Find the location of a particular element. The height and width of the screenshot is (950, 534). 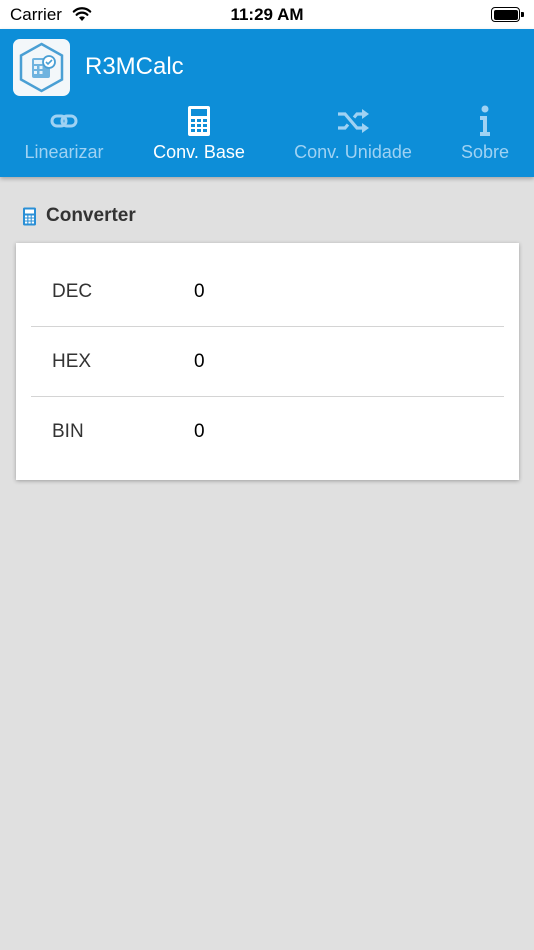

tab-label: Conv. Unidade is located at coordinates (353, 152).